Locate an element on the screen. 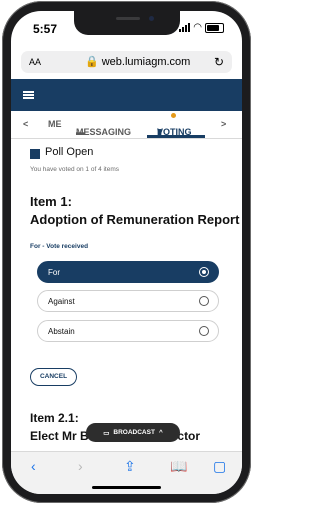 Image resolution: width=320 pixels, height=505 pixels. forward-icon: › is located at coordinates (80, 466).